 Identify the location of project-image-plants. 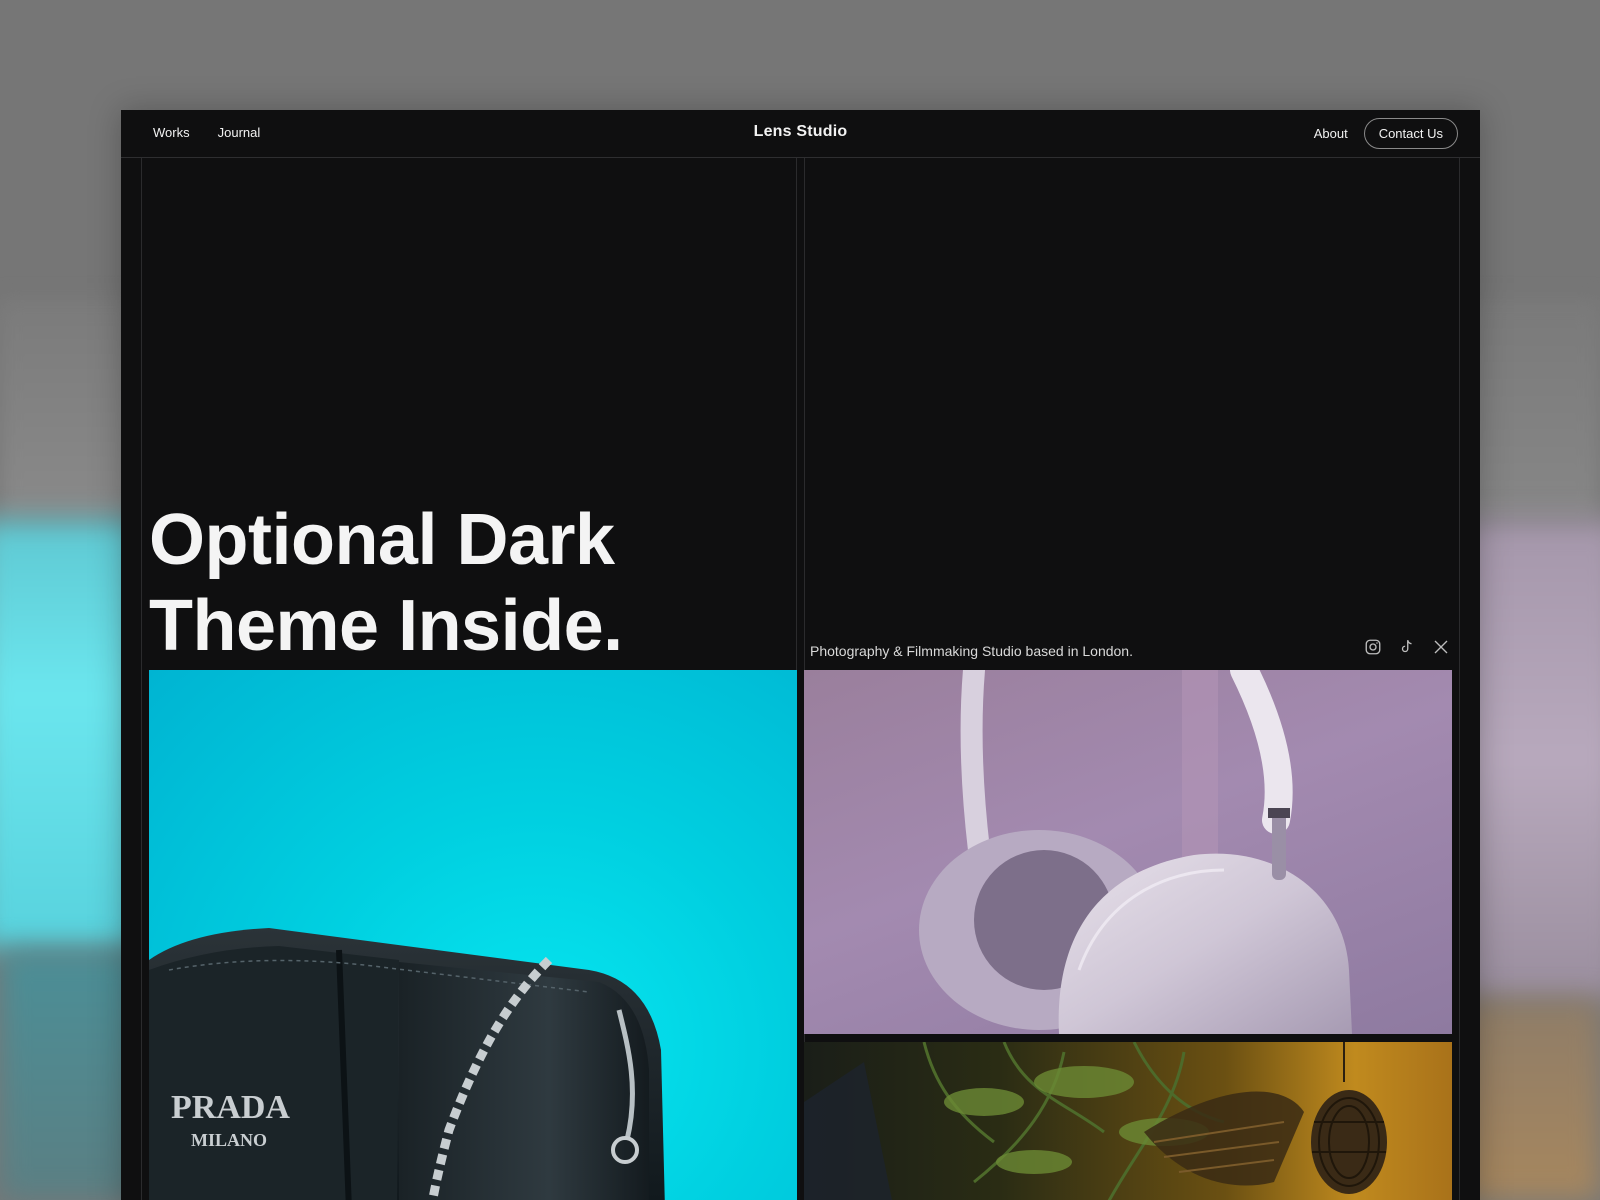
(1128, 1121).